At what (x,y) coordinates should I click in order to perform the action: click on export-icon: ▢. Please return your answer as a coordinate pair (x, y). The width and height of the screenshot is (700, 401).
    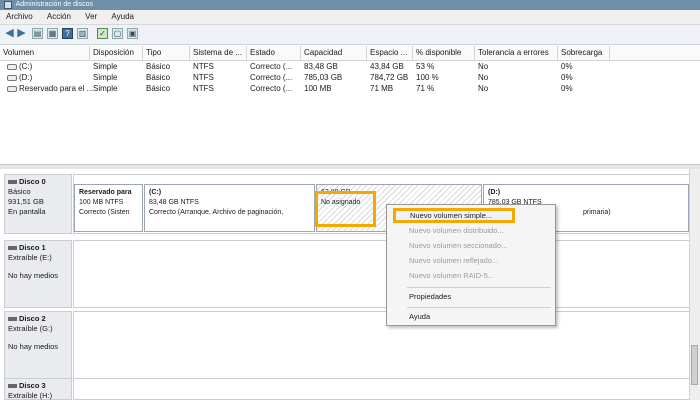
    Looking at the image, I should click on (117, 33).